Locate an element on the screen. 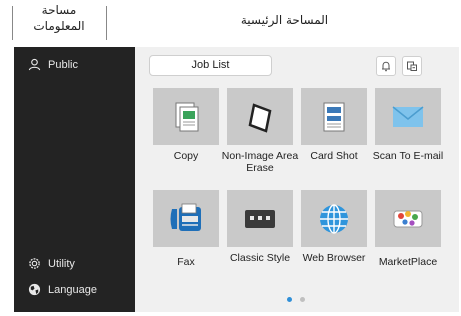 This screenshot has height=316, width=461. bell-icon is located at coordinates (386, 66).